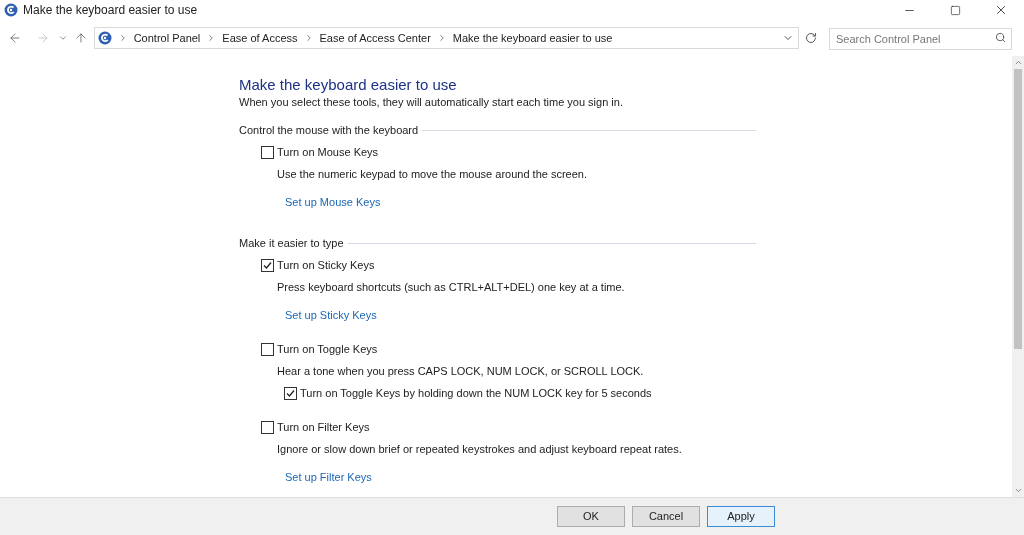 The image size is (1024, 535). What do you see at coordinates (741, 516) in the screenshot?
I see `dialog-button: Apply` at bounding box center [741, 516].